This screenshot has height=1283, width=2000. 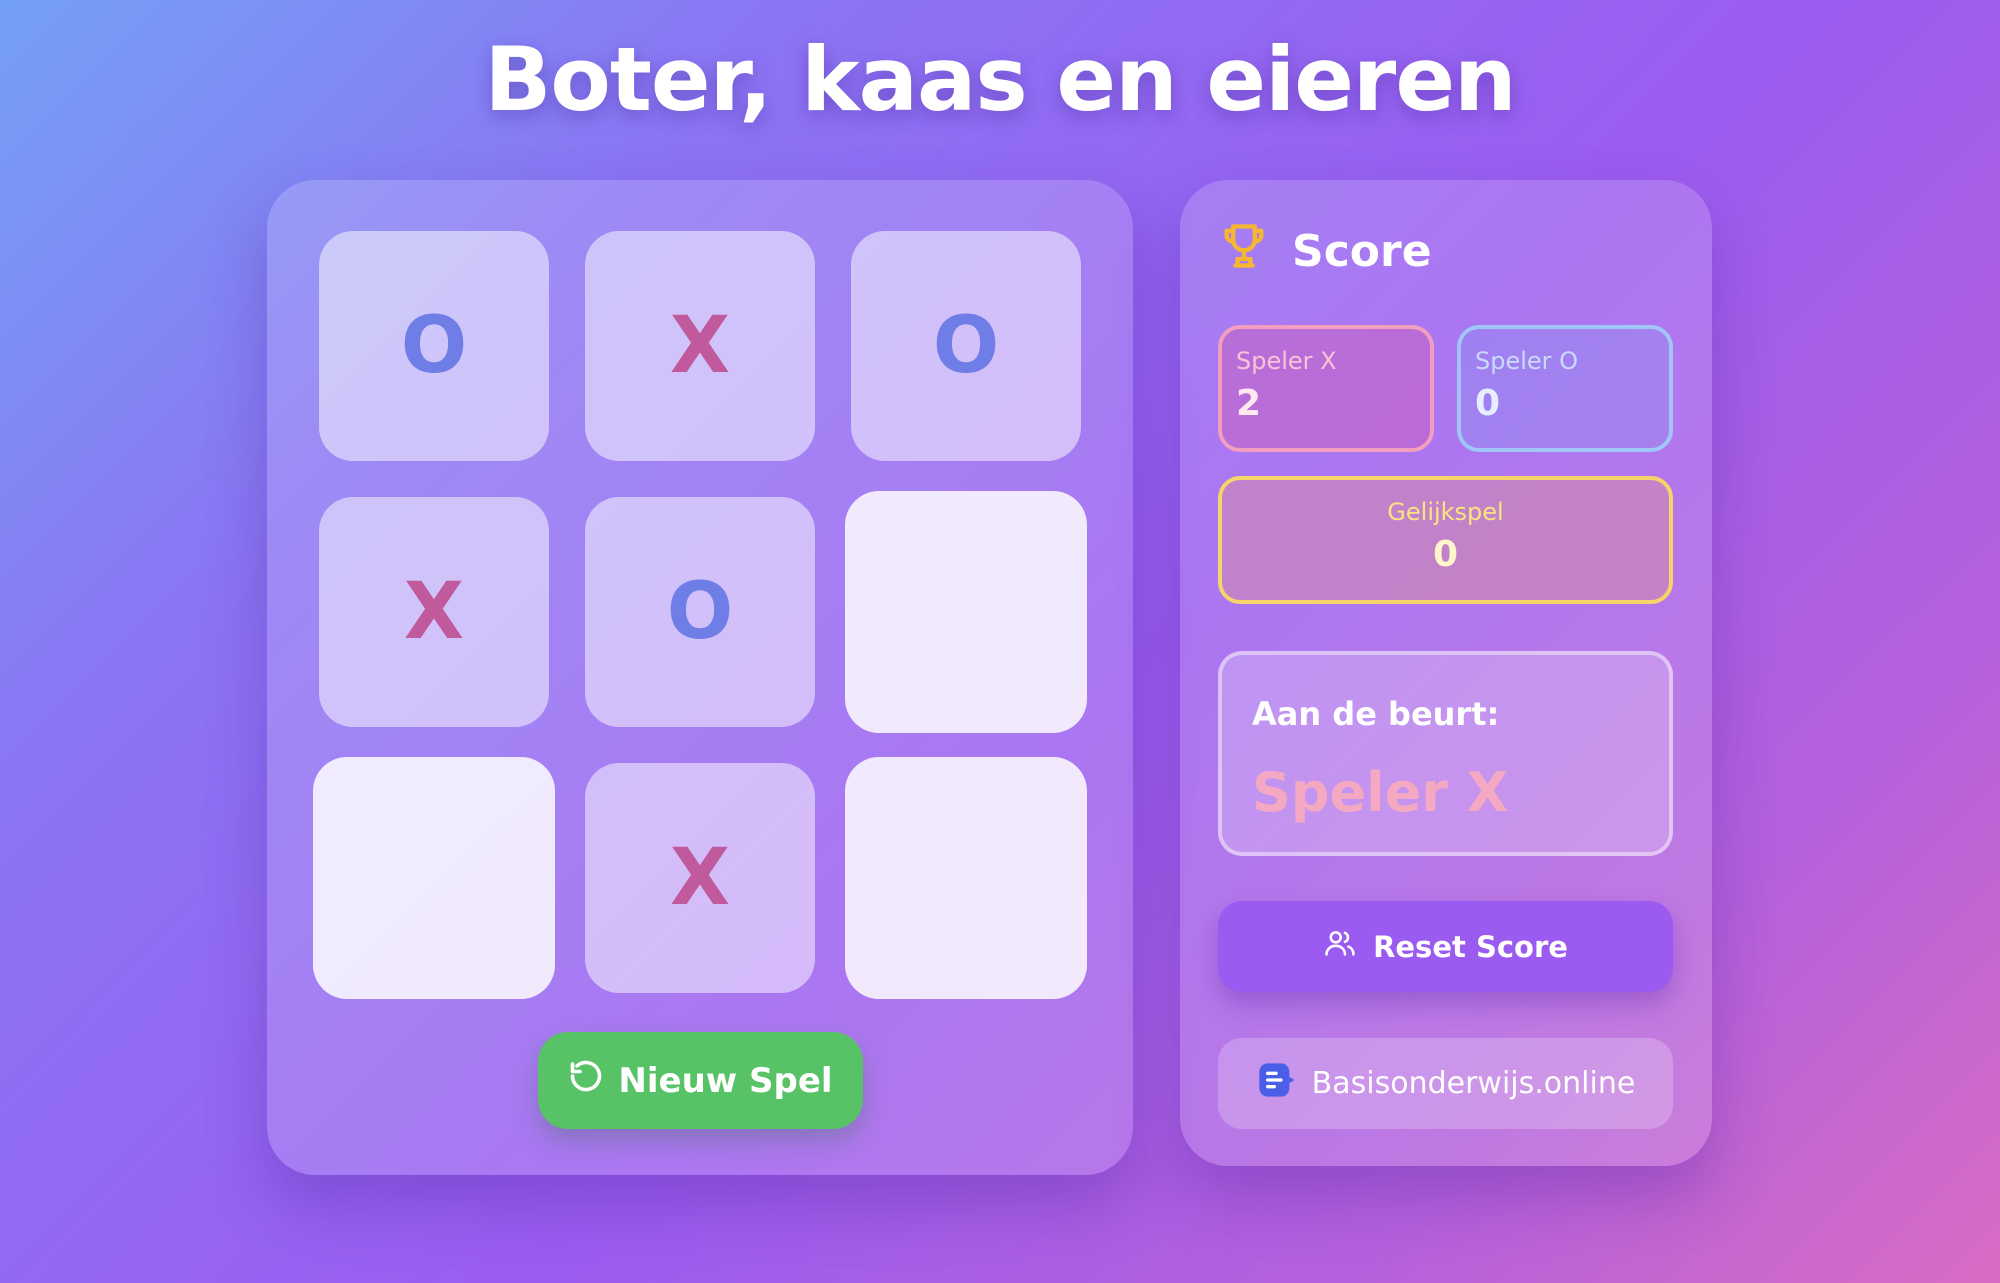 I want to click on player-o-label: Speler O, so click(x=1527, y=361).